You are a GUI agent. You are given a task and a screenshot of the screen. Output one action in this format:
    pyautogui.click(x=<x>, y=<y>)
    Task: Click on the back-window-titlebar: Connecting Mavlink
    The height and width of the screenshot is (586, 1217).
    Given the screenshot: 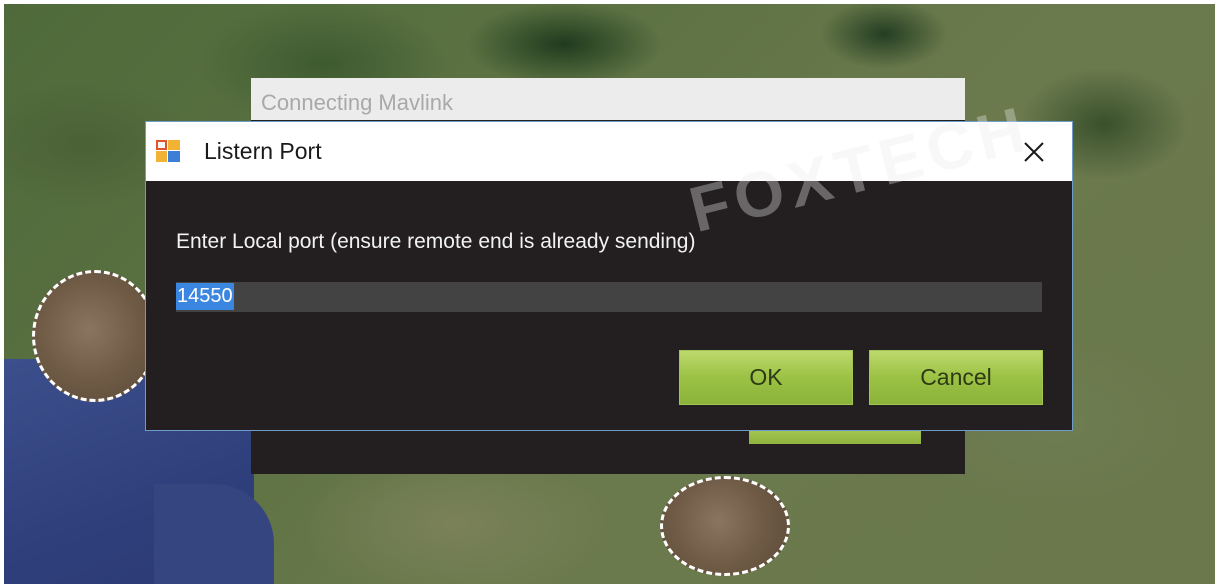 What is the action you would take?
    pyautogui.click(x=608, y=99)
    